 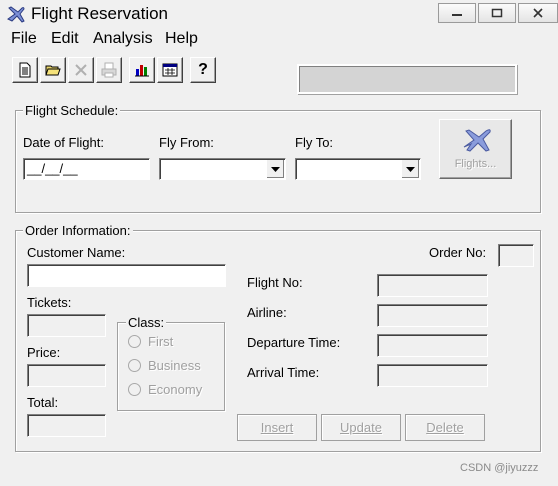 I want to click on window-title: Flight Reservation, so click(x=100, y=13).